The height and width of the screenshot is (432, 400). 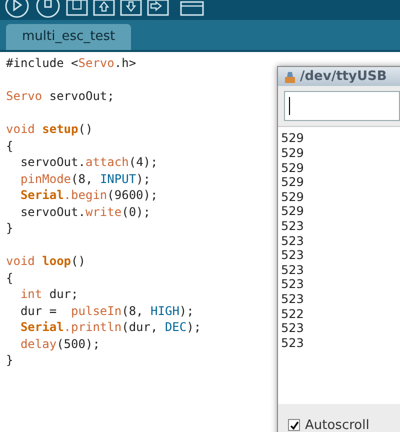 What do you see at coordinates (59, 344) in the screenshot?
I see `code-line: delay(500);` at bounding box center [59, 344].